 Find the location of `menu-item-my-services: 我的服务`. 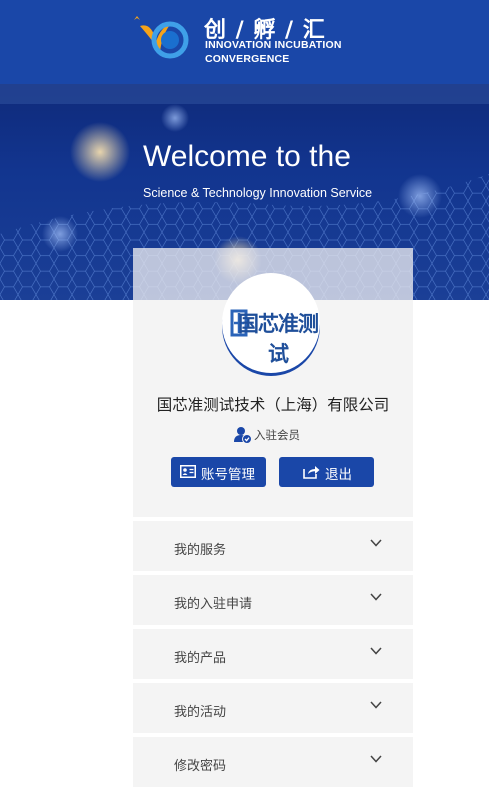

menu-item-my-services: 我的服务 is located at coordinates (273, 546).